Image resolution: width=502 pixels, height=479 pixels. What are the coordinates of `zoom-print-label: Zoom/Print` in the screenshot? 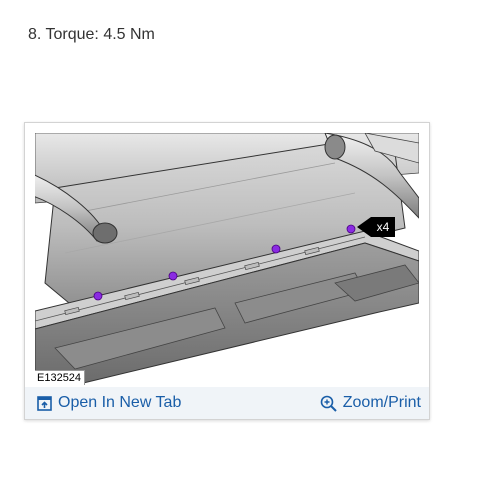 It's located at (381, 402).